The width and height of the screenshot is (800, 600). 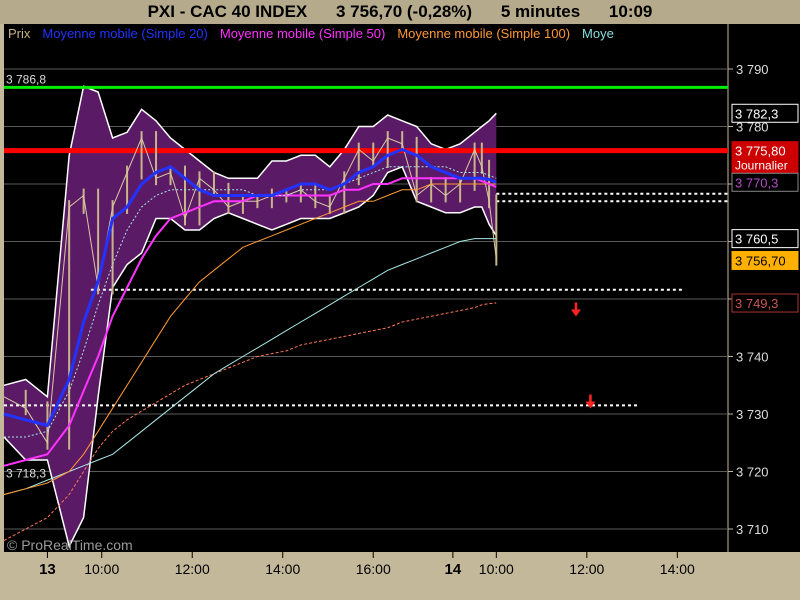 I want to click on legend-item: Moyenne mobile (Simple 50), so click(x=302, y=33).